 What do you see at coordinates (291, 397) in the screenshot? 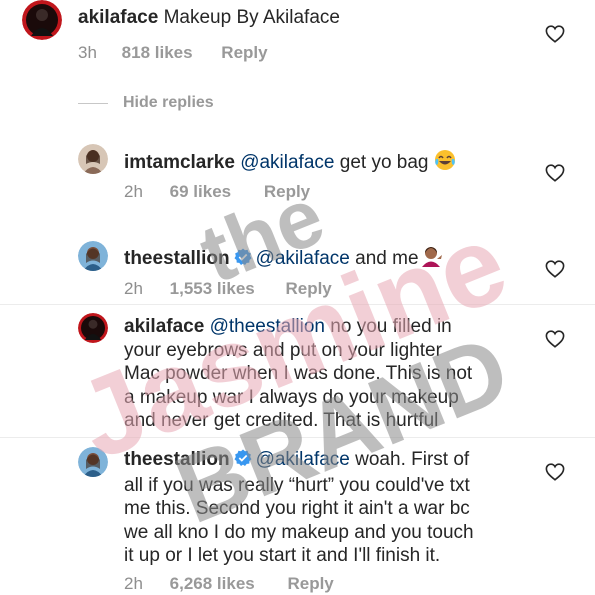
I see `comment-text-line: a makeup war I always do your makeup` at bounding box center [291, 397].